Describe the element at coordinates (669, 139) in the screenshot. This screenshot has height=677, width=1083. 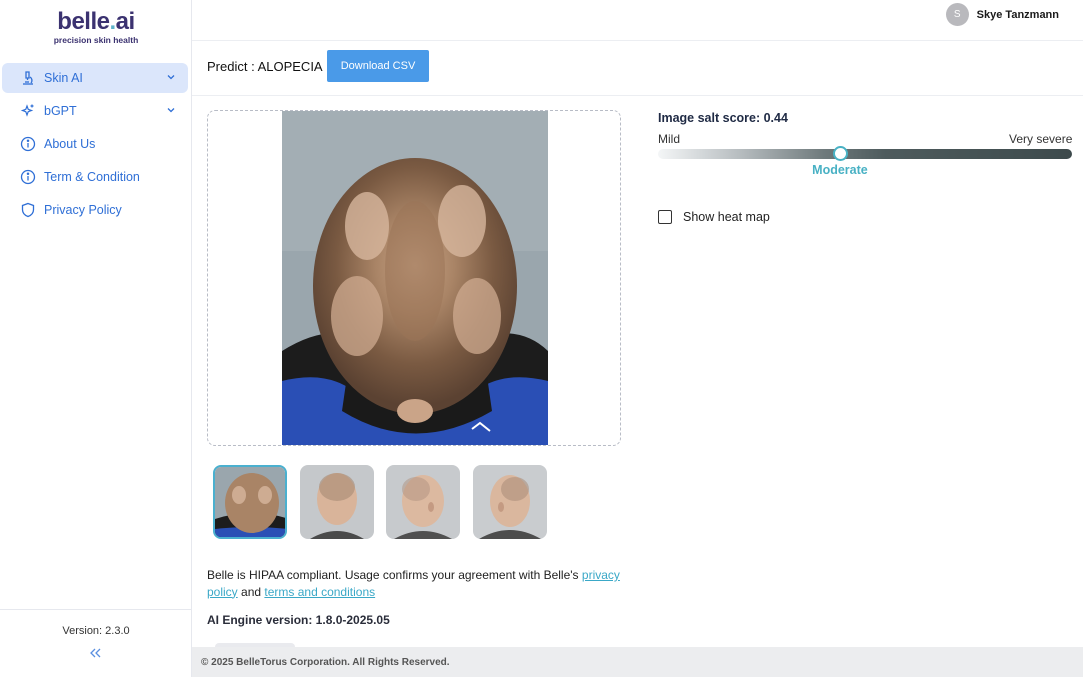
I see `scale-min-label: Mild` at that location.